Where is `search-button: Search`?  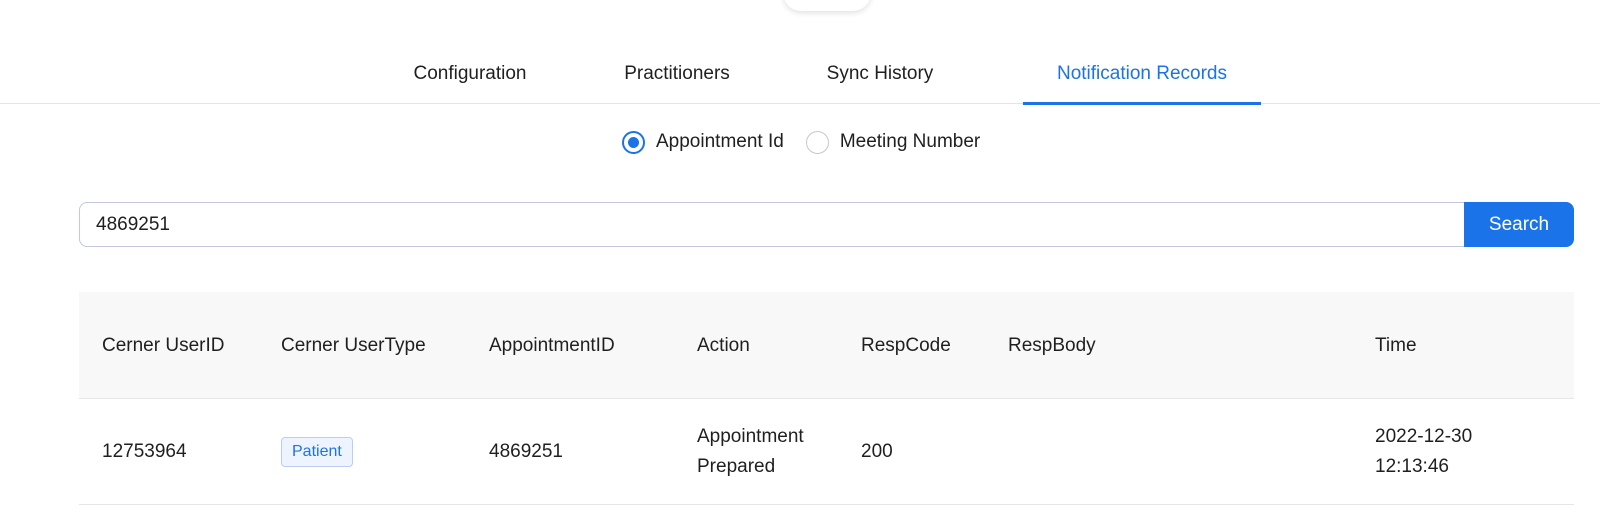 search-button: Search is located at coordinates (1519, 224).